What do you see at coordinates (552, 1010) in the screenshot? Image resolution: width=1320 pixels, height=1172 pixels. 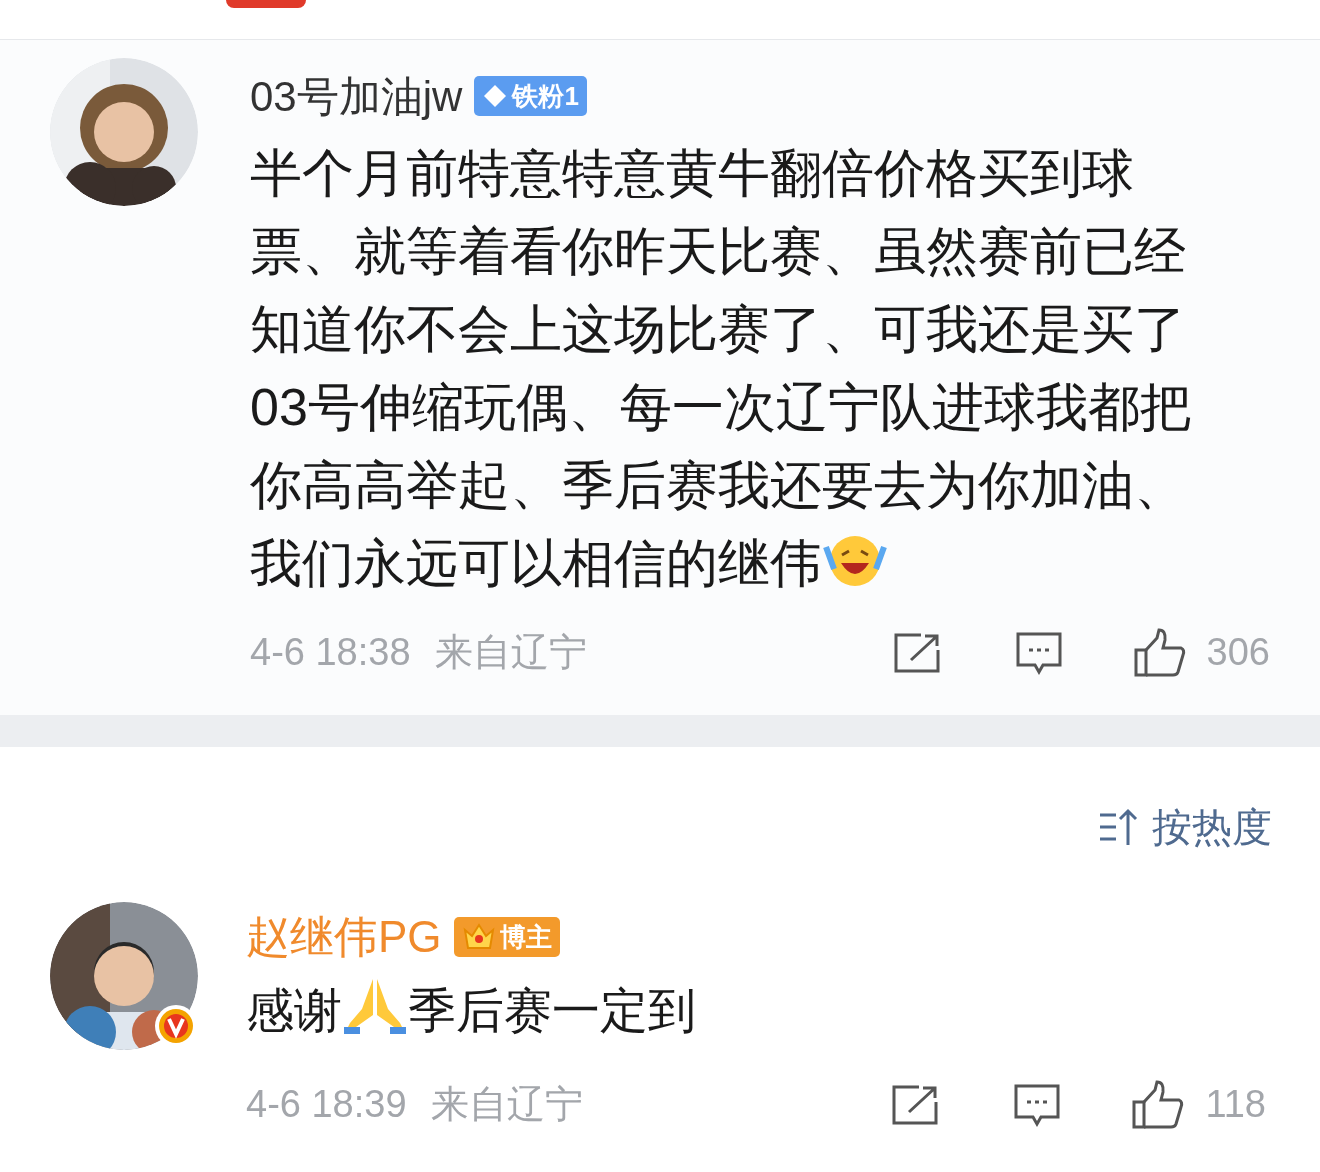 I see `reply-text-end: 季后赛一定到` at bounding box center [552, 1010].